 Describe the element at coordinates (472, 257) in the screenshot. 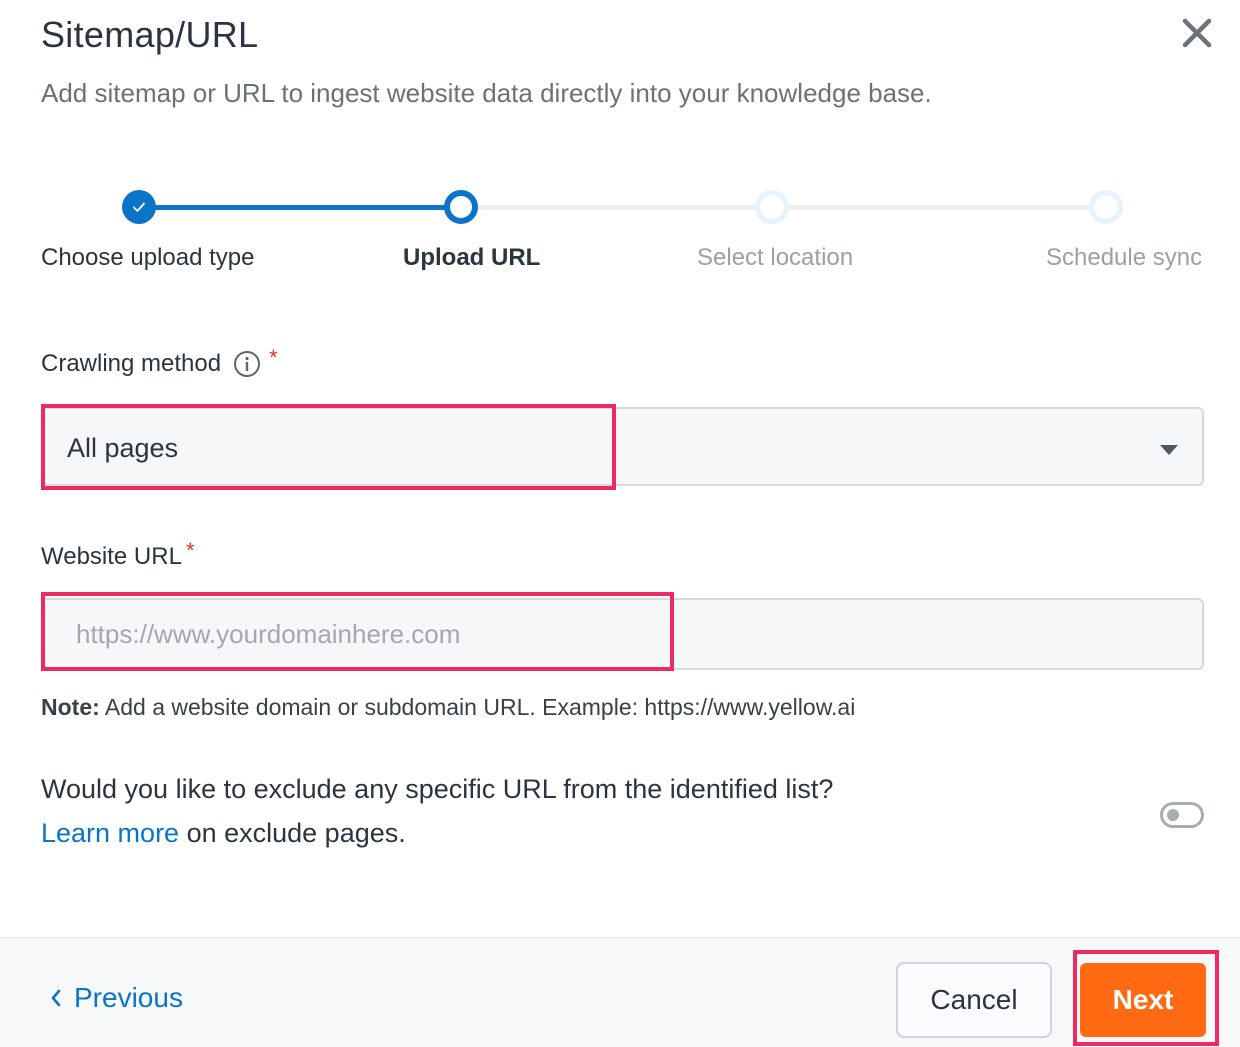

I see `step-2-label: Upload URL` at that location.